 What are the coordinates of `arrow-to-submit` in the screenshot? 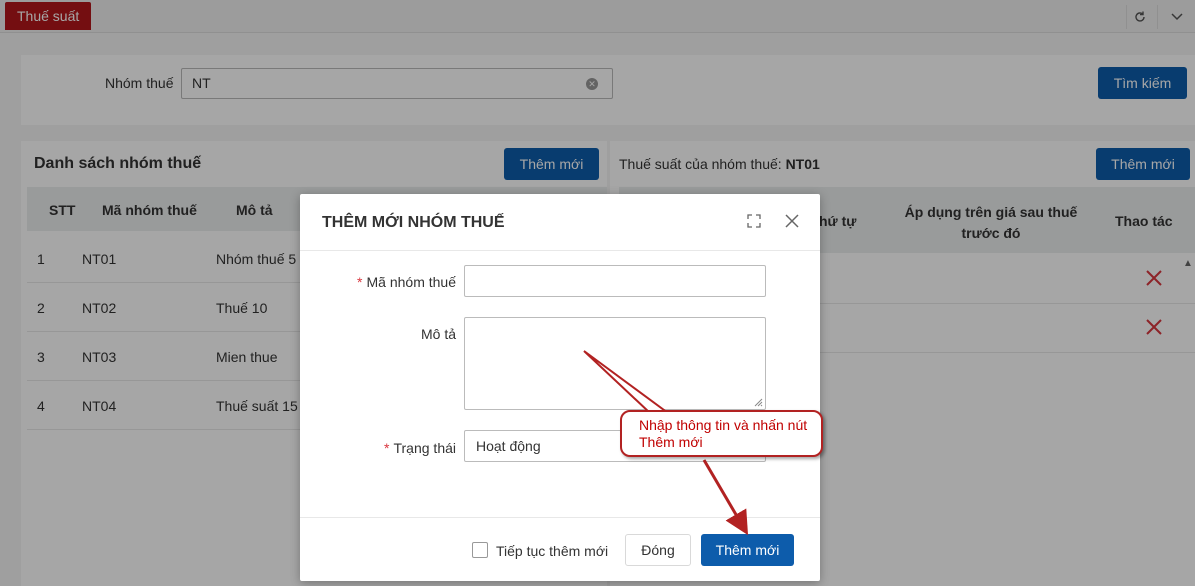 It's located at (725, 497).